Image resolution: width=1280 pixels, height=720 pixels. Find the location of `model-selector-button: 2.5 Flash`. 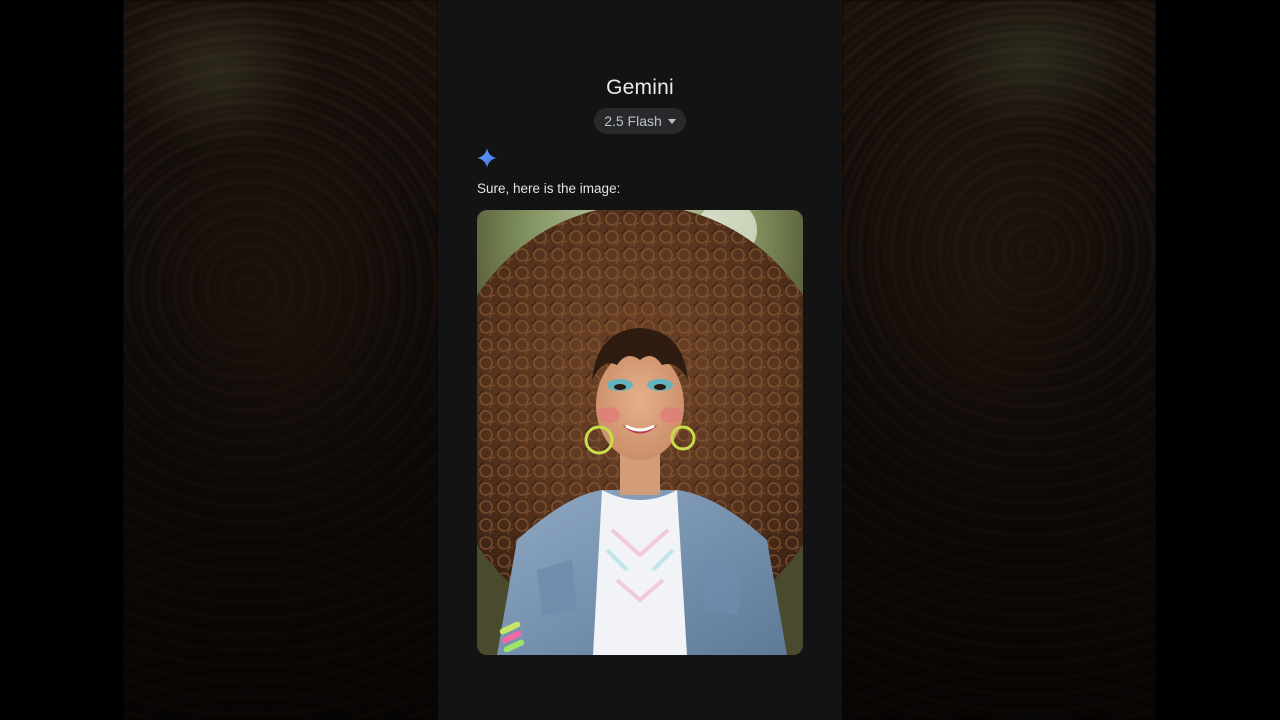

model-selector-button: 2.5 Flash is located at coordinates (640, 121).